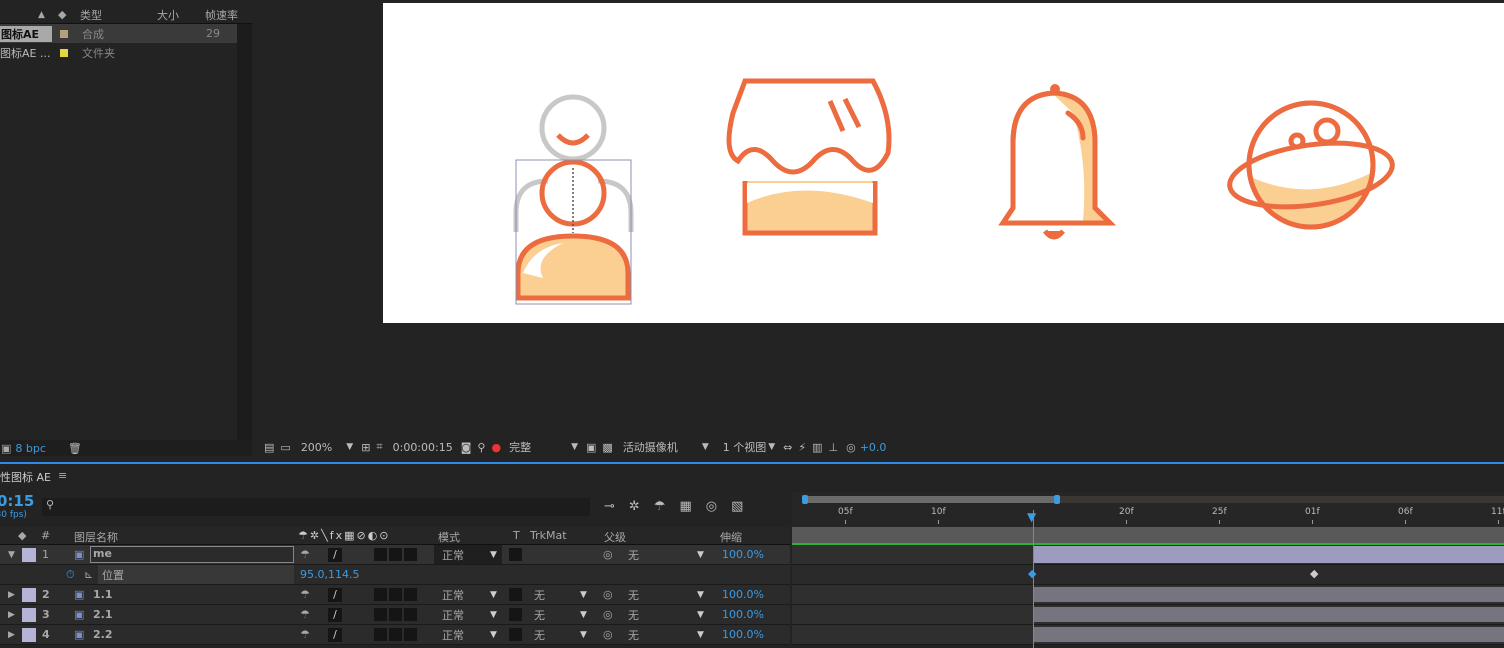 The height and width of the screenshot is (648, 1504). I want to click on column-layer-name: 图层名称, so click(96, 537).